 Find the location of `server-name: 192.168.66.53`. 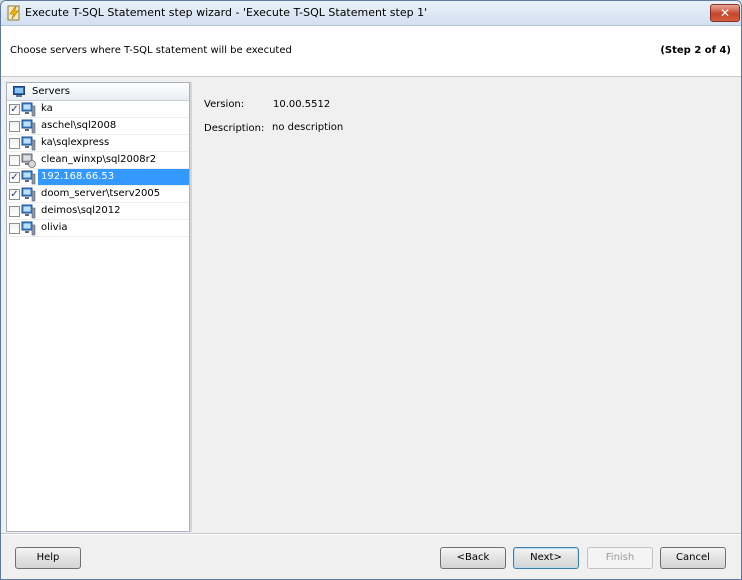

server-name: 192.168.66.53 is located at coordinates (113, 177).